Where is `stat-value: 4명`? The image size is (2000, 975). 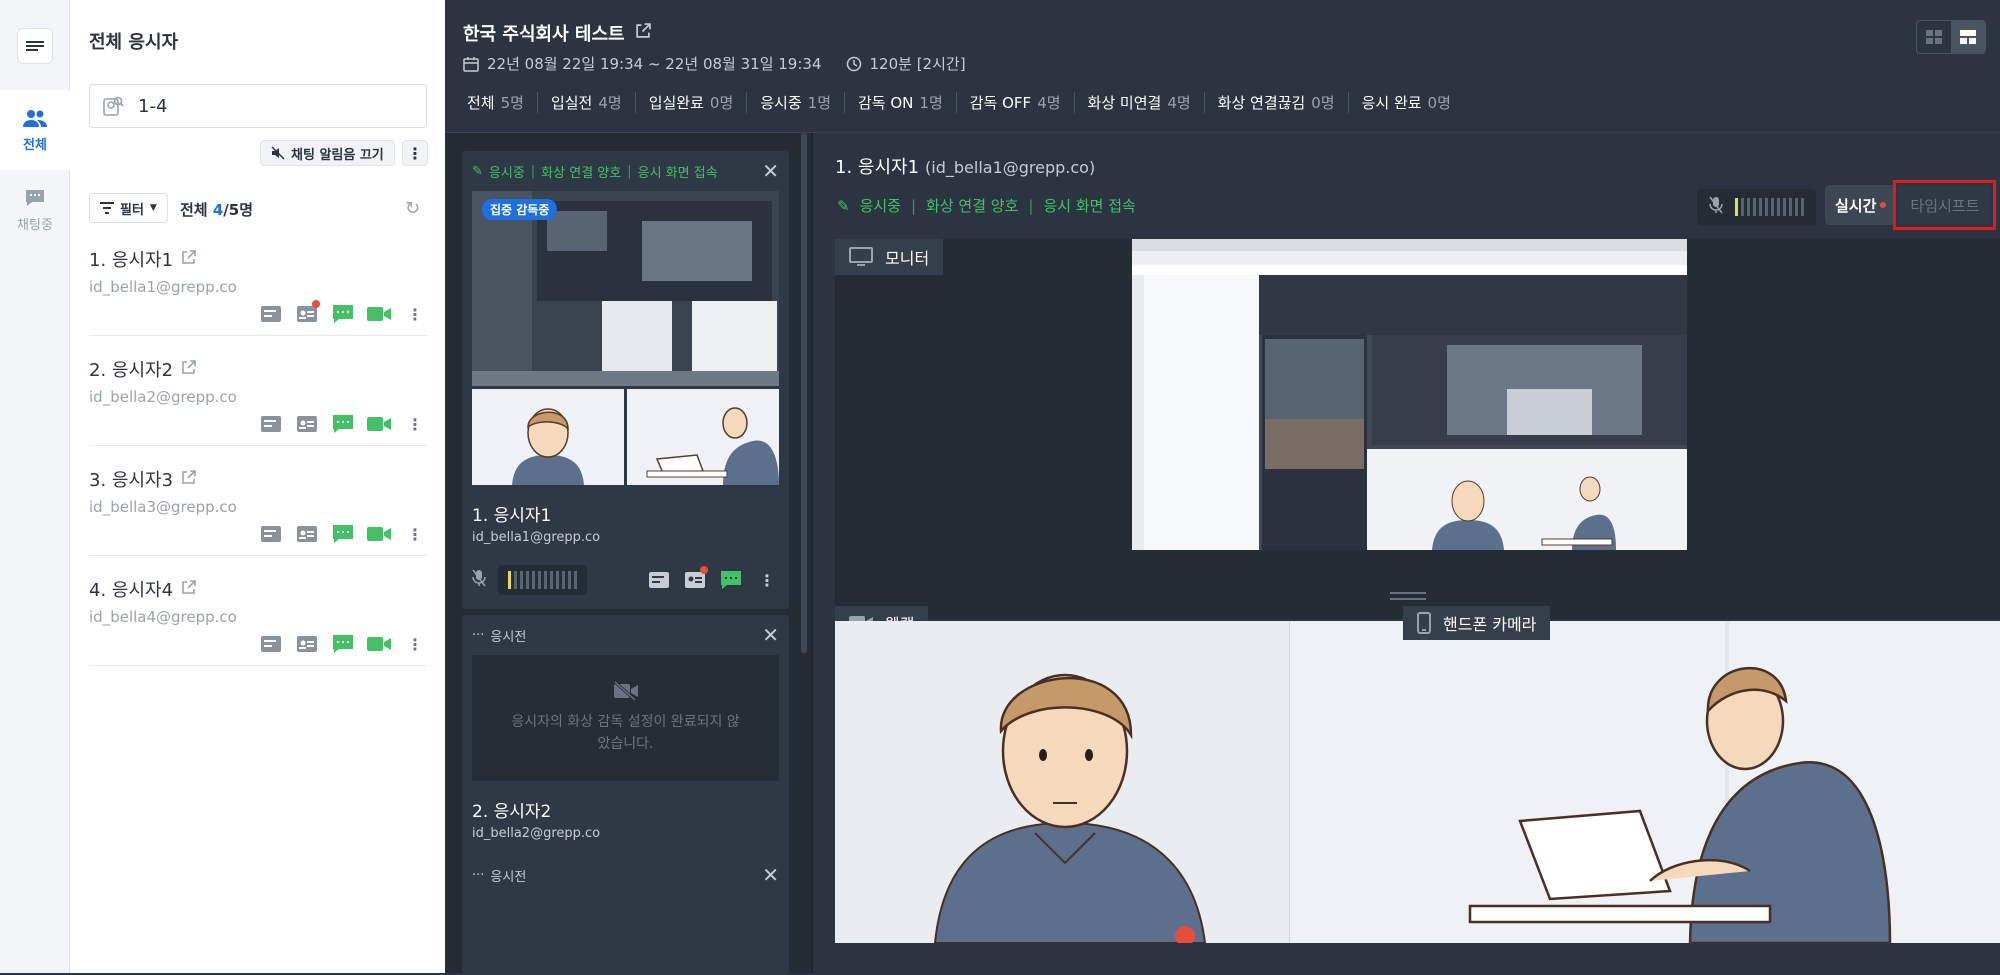 stat-value: 4명 is located at coordinates (610, 103).